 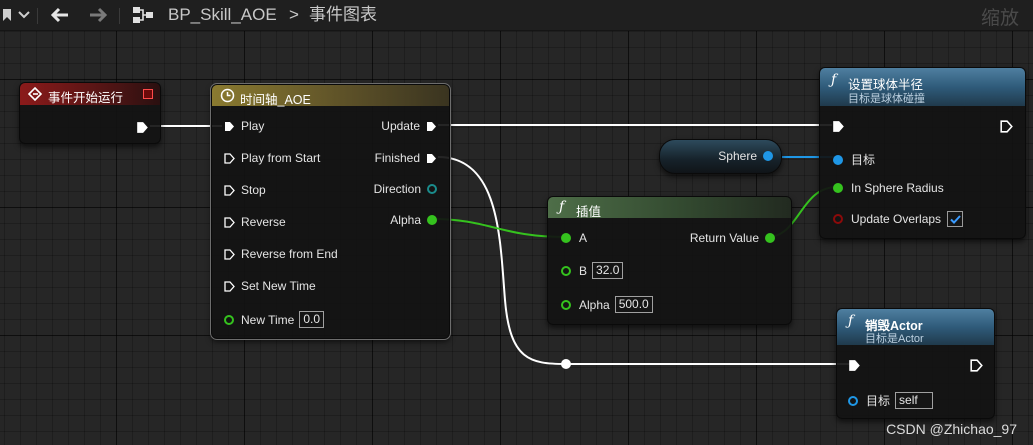 I want to click on timeline-header: 时间轴_AOE, so click(x=330, y=96).